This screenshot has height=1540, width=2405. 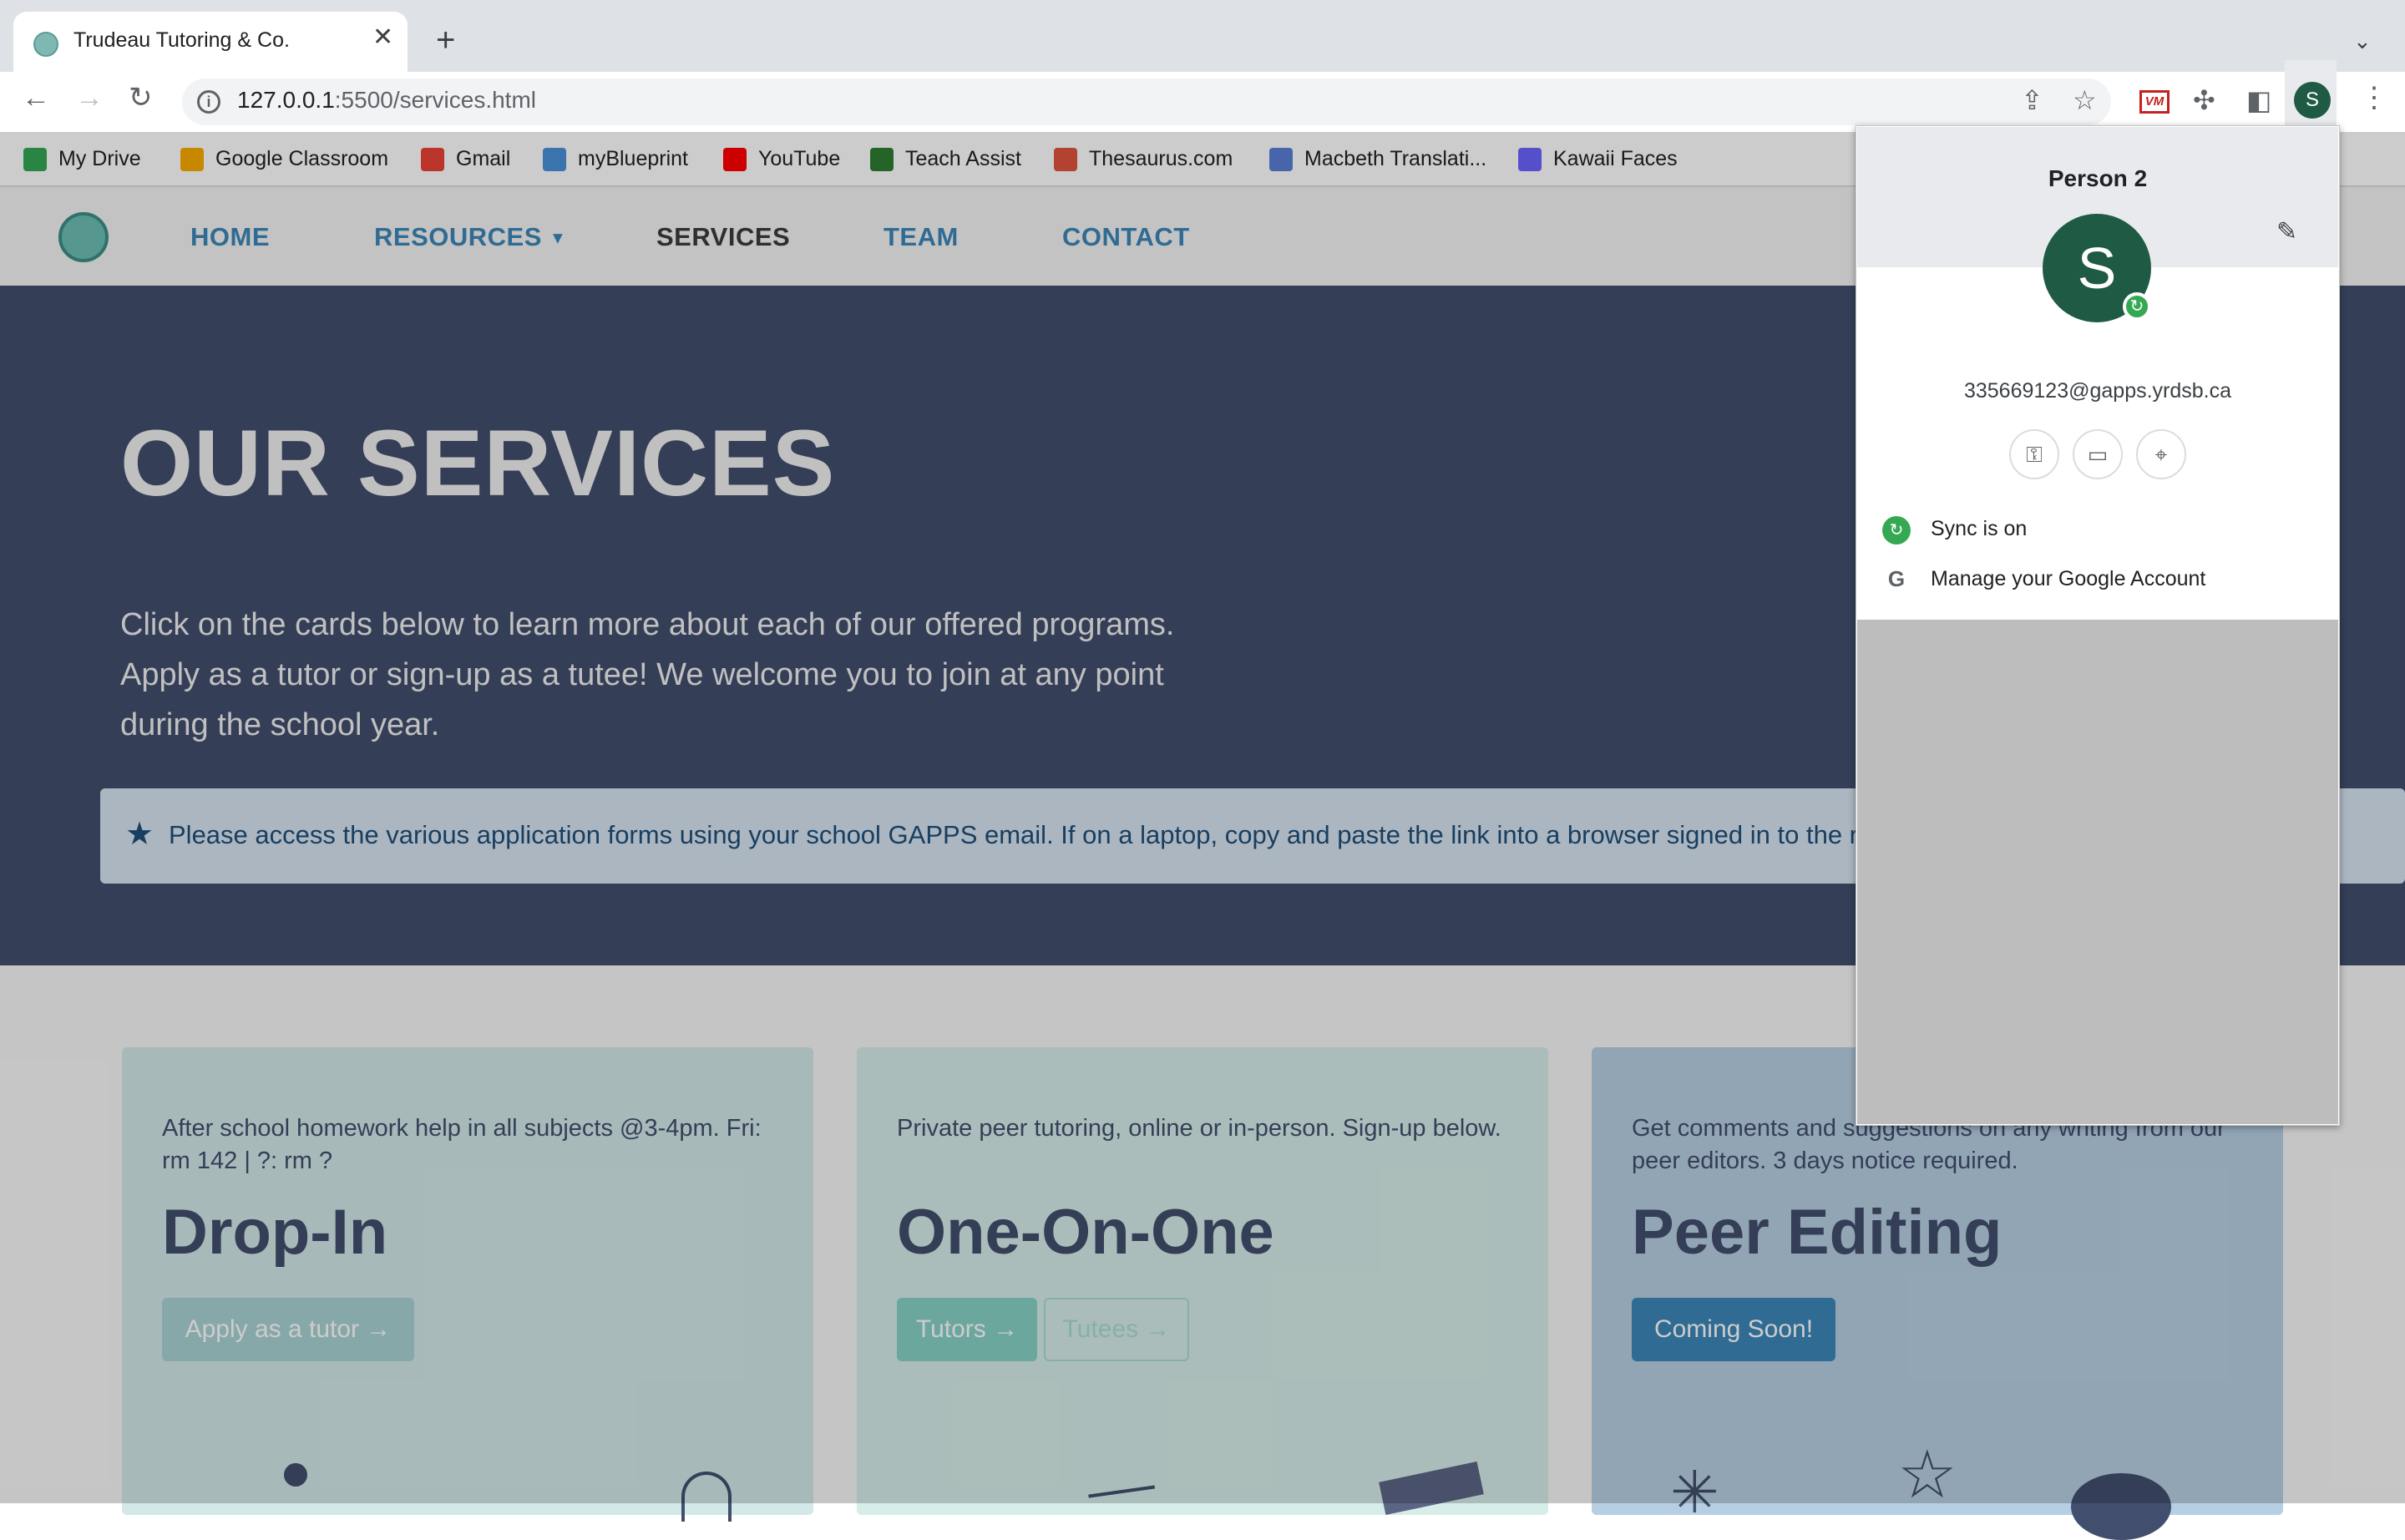 What do you see at coordinates (2034, 454) in the screenshot?
I see `passwords-key-icon: ⚿` at bounding box center [2034, 454].